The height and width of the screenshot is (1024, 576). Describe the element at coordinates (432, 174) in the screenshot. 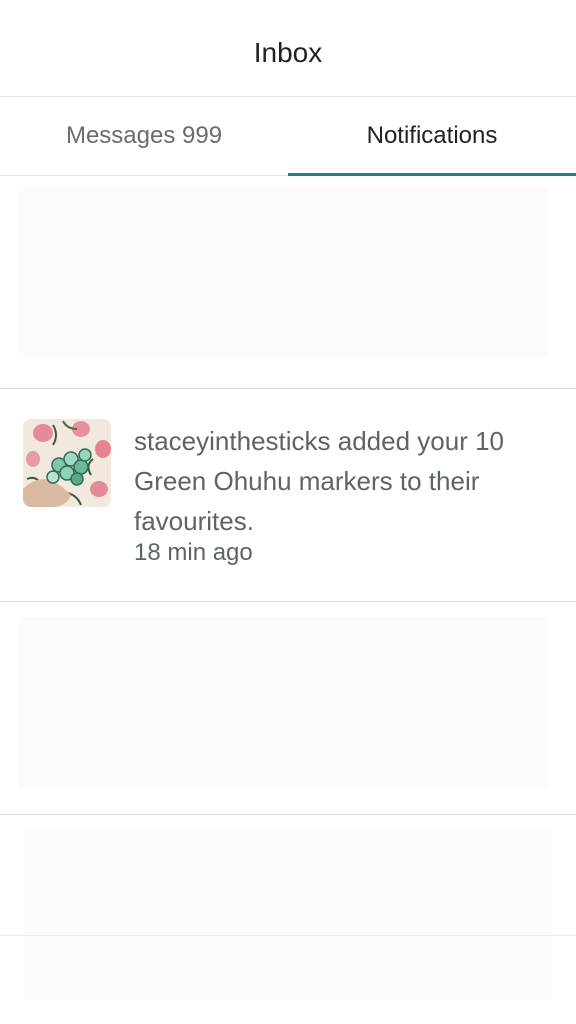

I see `active-tab-indicator` at that location.